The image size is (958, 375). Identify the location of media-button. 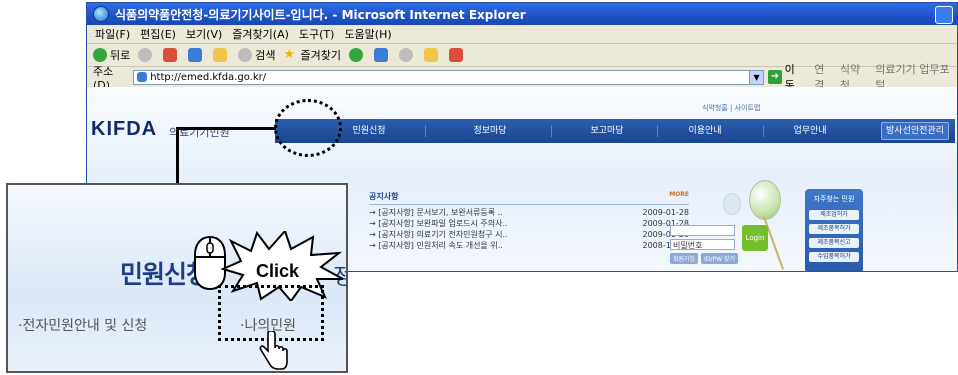
(357, 55).